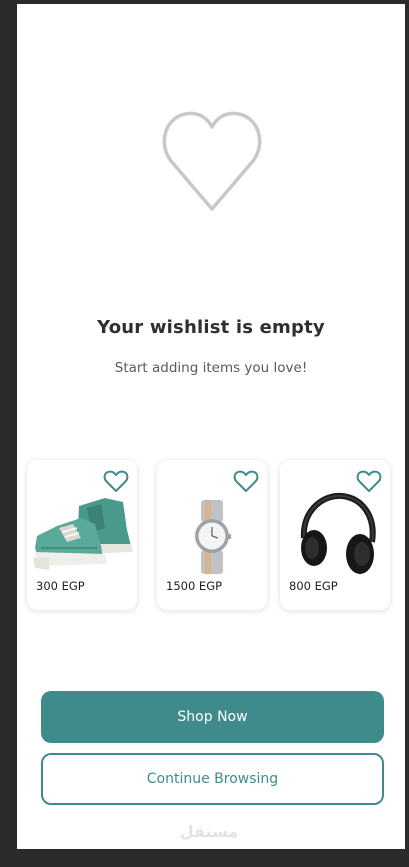  I want to click on empty-state-title: Your wishlist is empty, so click(211, 327).